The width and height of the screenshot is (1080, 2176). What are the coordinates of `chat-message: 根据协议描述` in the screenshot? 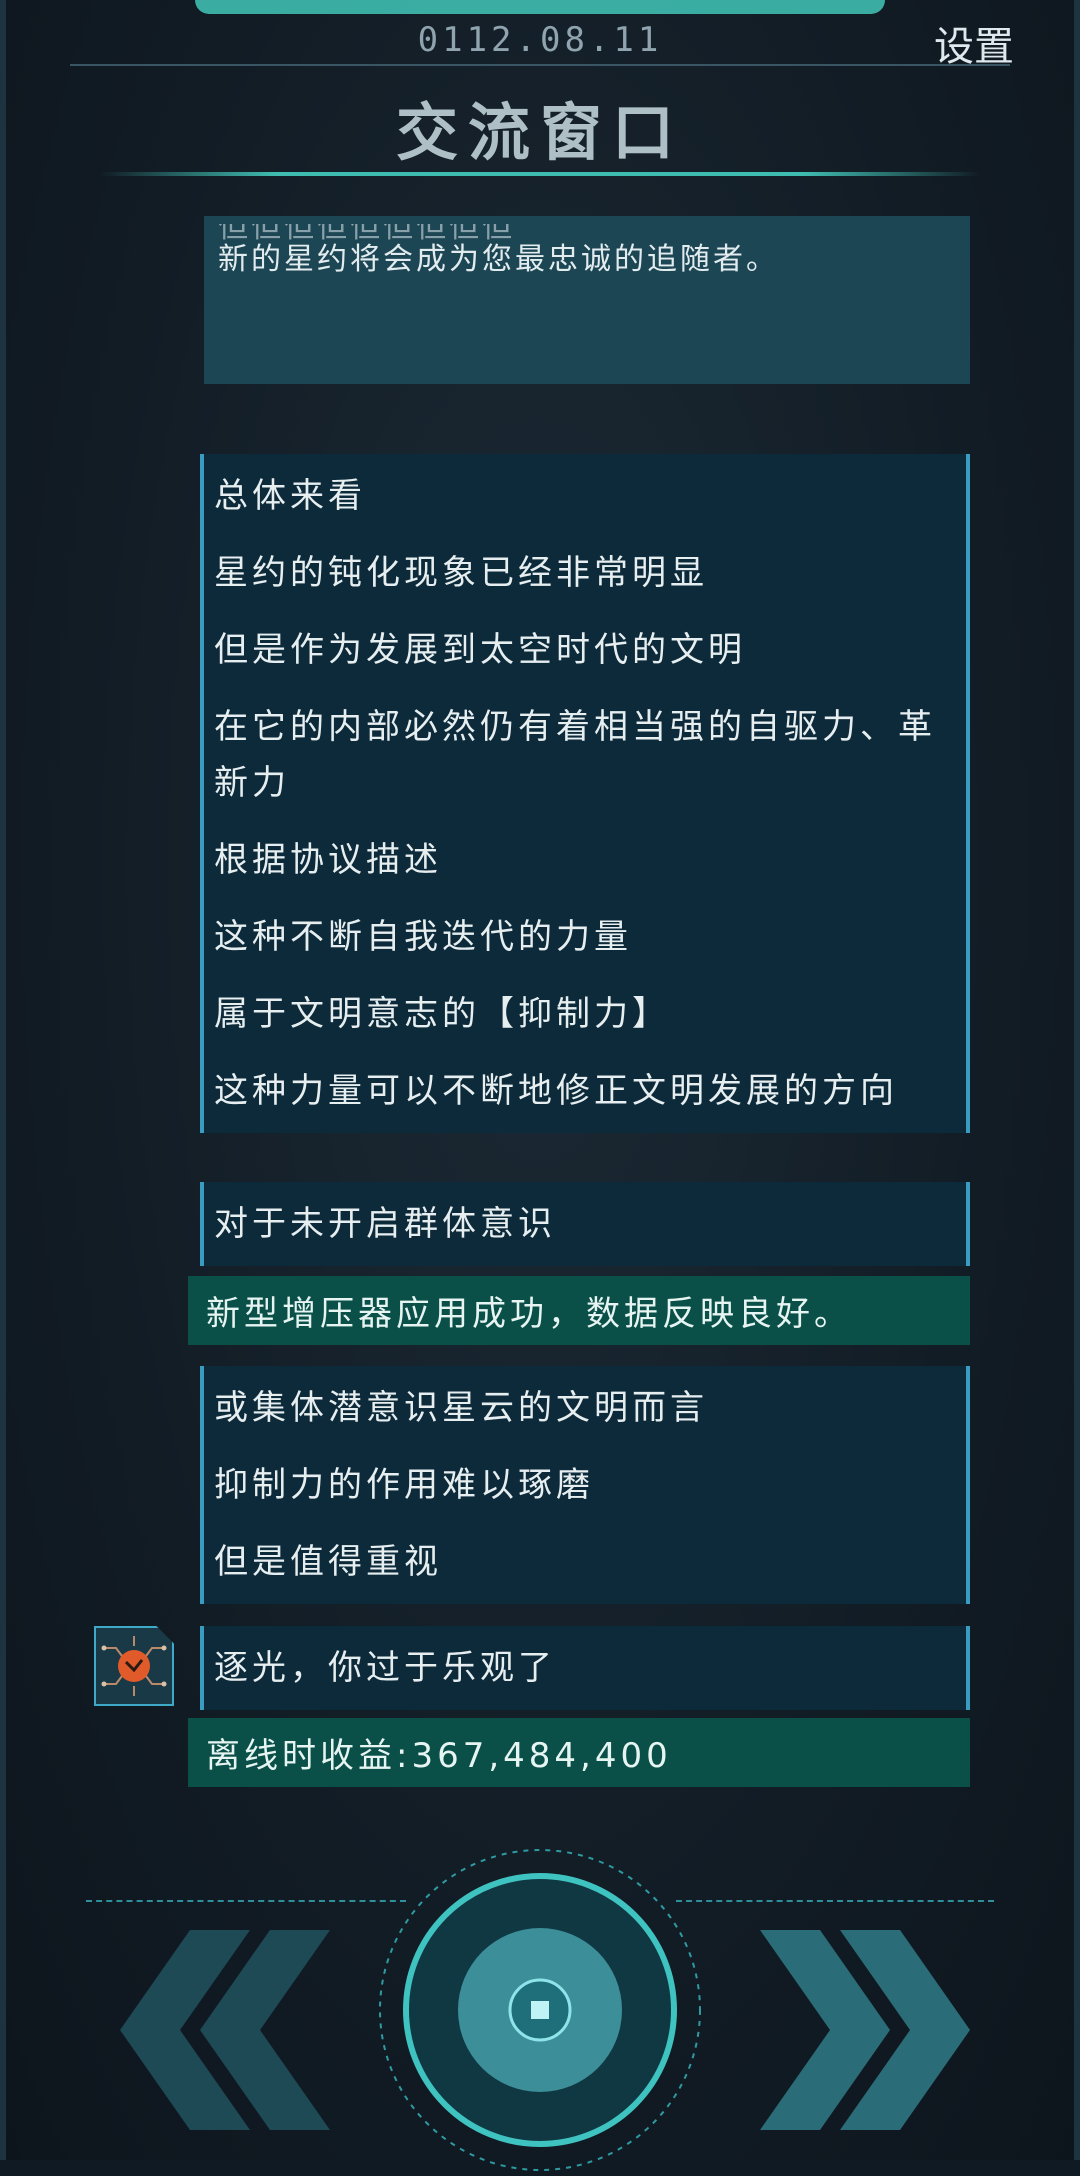 It's located at (585, 860).